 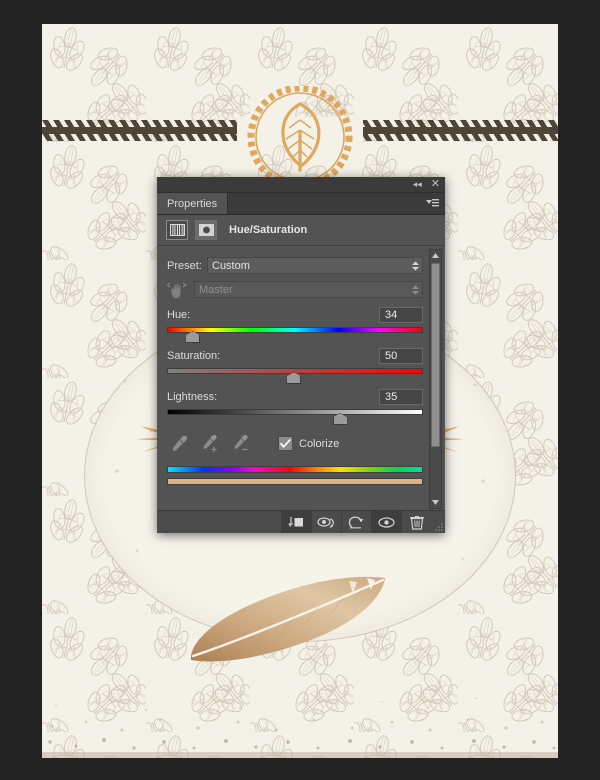 I want to click on panel-scrollbar, so click(x=435, y=379).